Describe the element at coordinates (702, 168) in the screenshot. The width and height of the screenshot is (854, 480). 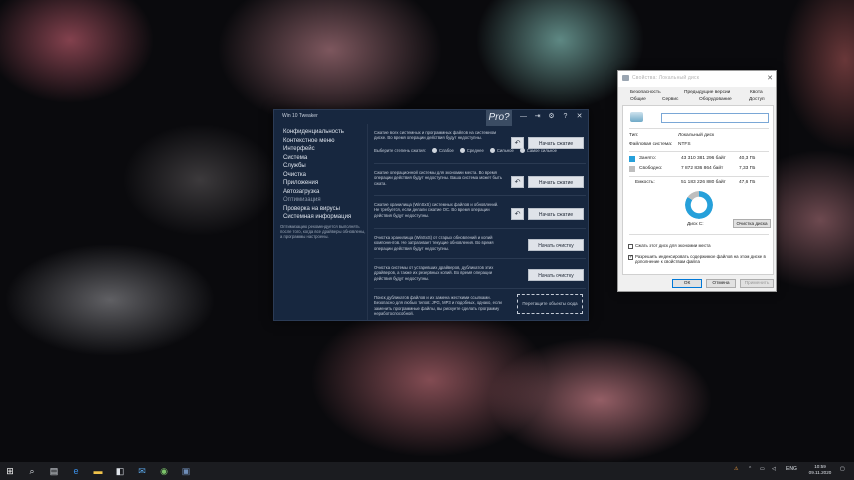
I see `free-bytes: 7 872 836 864 байт` at that location.